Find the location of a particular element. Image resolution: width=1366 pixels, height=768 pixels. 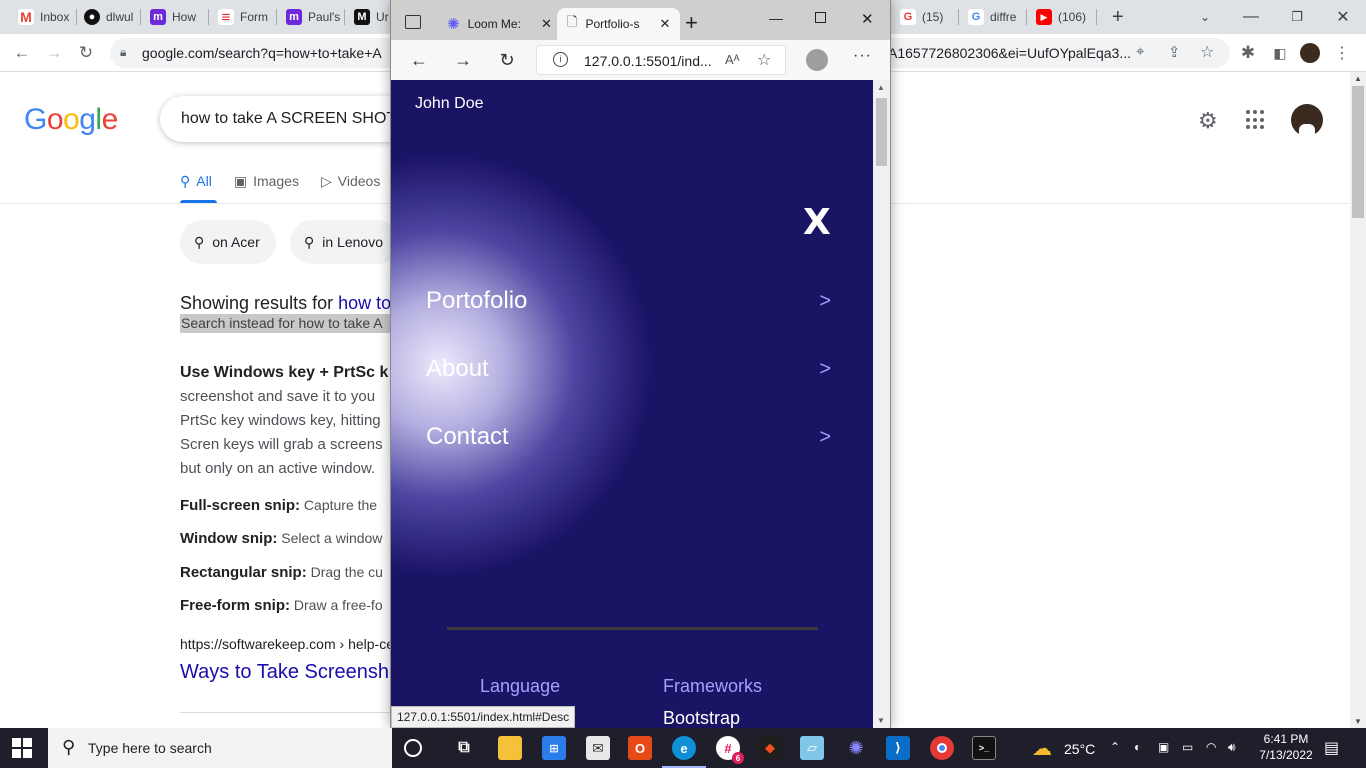

weather-icon: ☁ is located at coordinates (1042, 748).